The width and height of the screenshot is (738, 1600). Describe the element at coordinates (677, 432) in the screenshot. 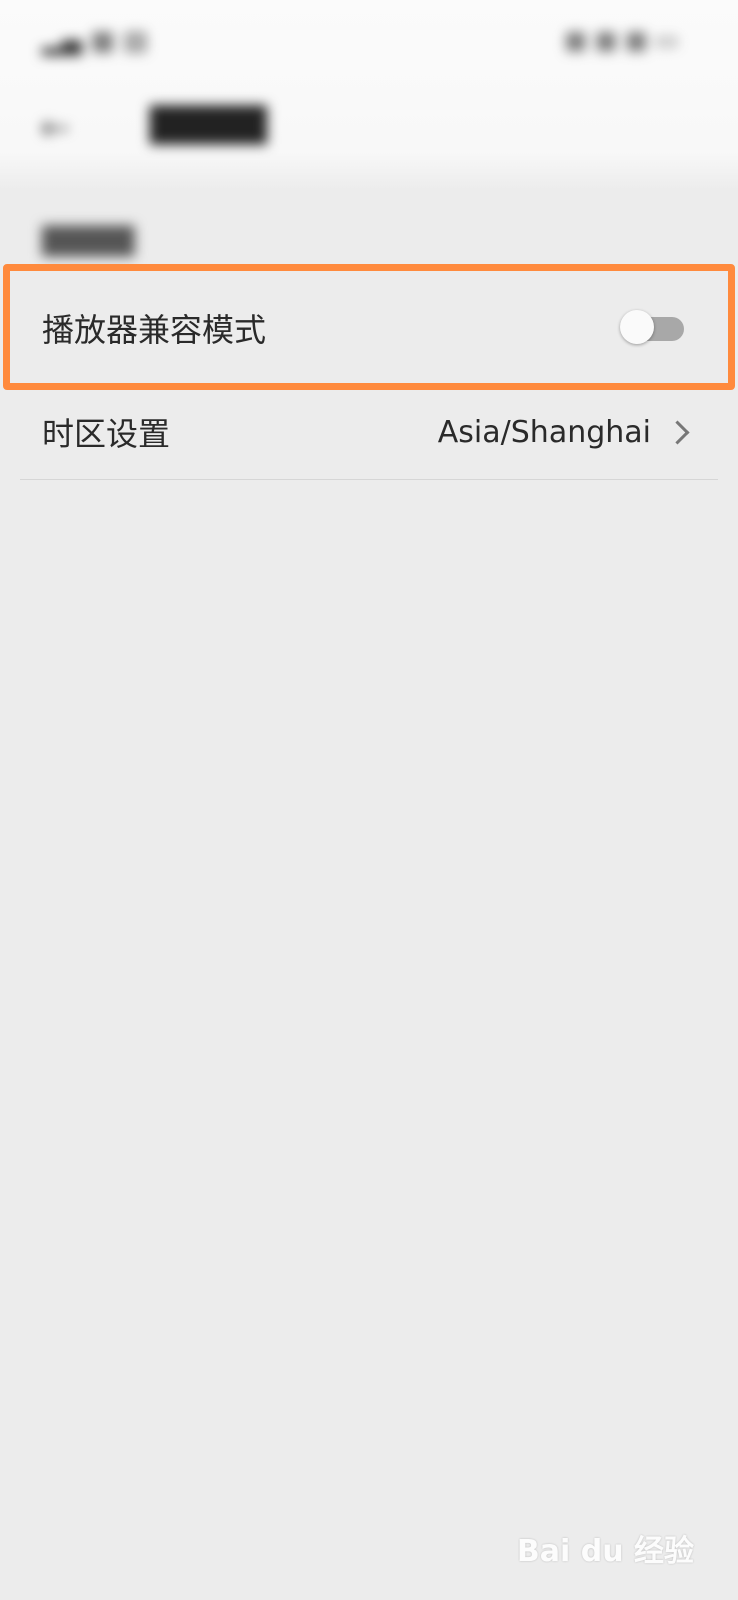

I see `chevron-right-icon` at that location.